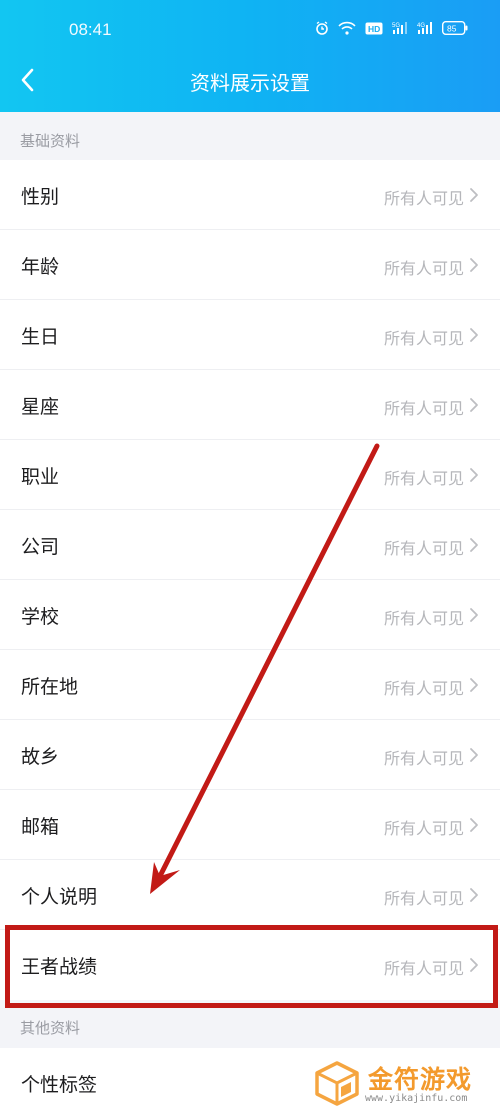 The width and height of the screenshot is (500, 1111). What do you see at coordinates (250, 615) in the screenshot?
I see `list-item: 学校 所有人可见` at bounding box center [250, 615].